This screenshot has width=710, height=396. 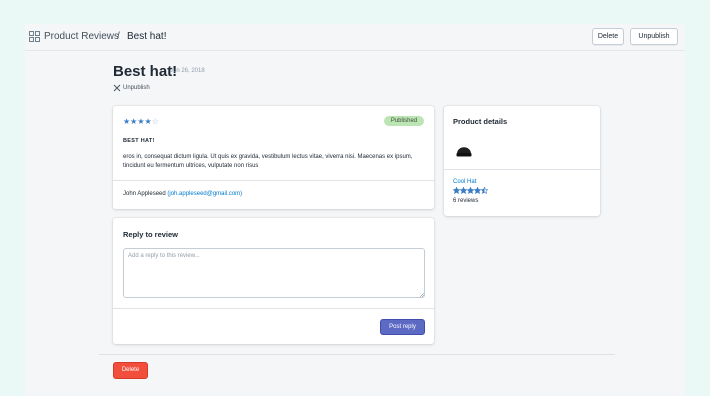 I want to click on hat-image, so click(x=464, y=152).